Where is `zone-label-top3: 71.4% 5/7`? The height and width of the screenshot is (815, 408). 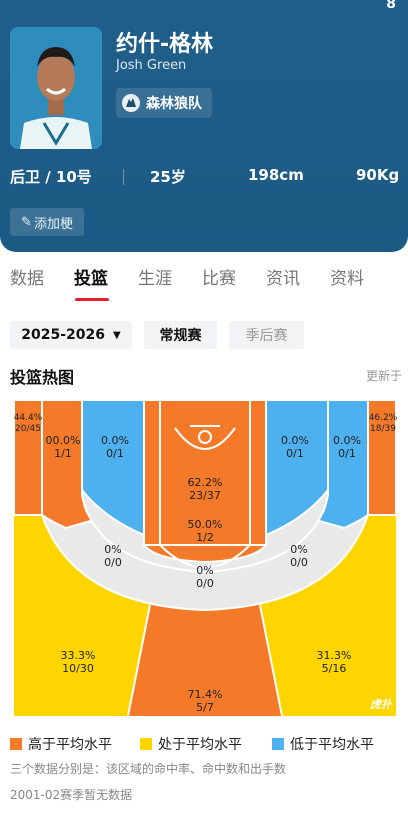
zone-label-top3: 71.4% 5/7 is located at coordinates (205, 701).